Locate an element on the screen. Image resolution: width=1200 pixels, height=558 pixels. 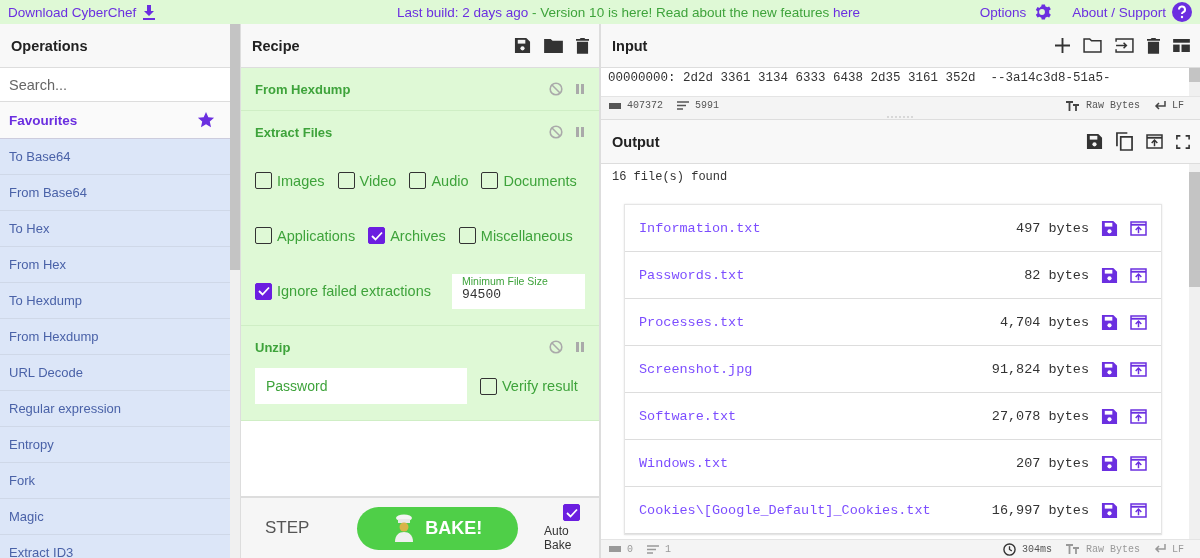
file-name: Information.txt is located at coordinates (700, 228).